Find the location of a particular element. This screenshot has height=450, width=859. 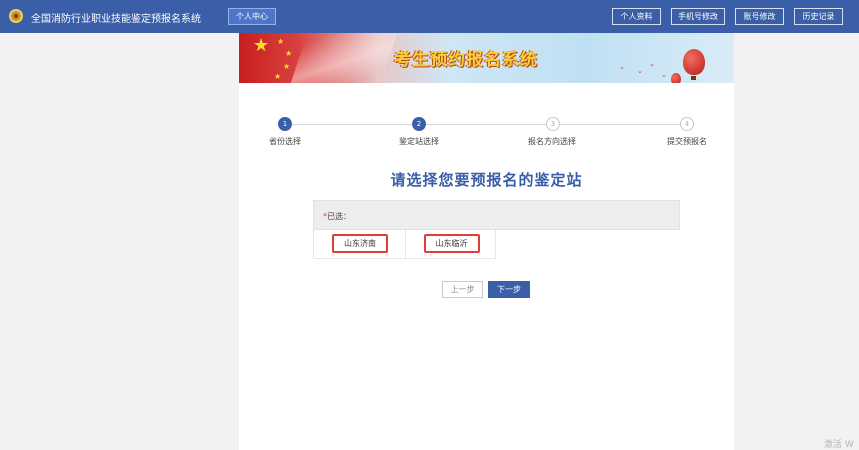

step-4-indicator: 4 is located at coordinates (687, 124).